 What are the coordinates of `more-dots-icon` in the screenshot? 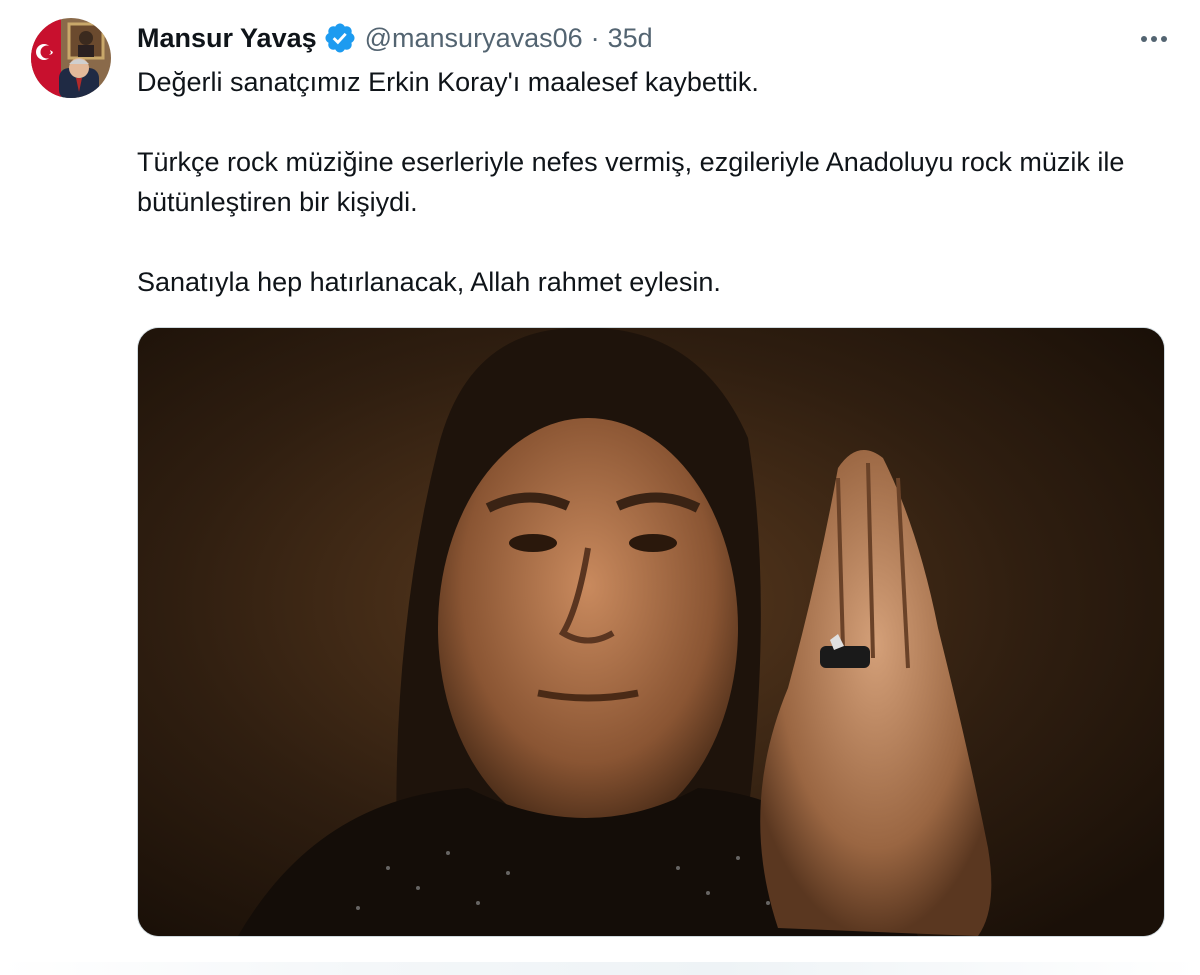 It's located at (1154, 39).